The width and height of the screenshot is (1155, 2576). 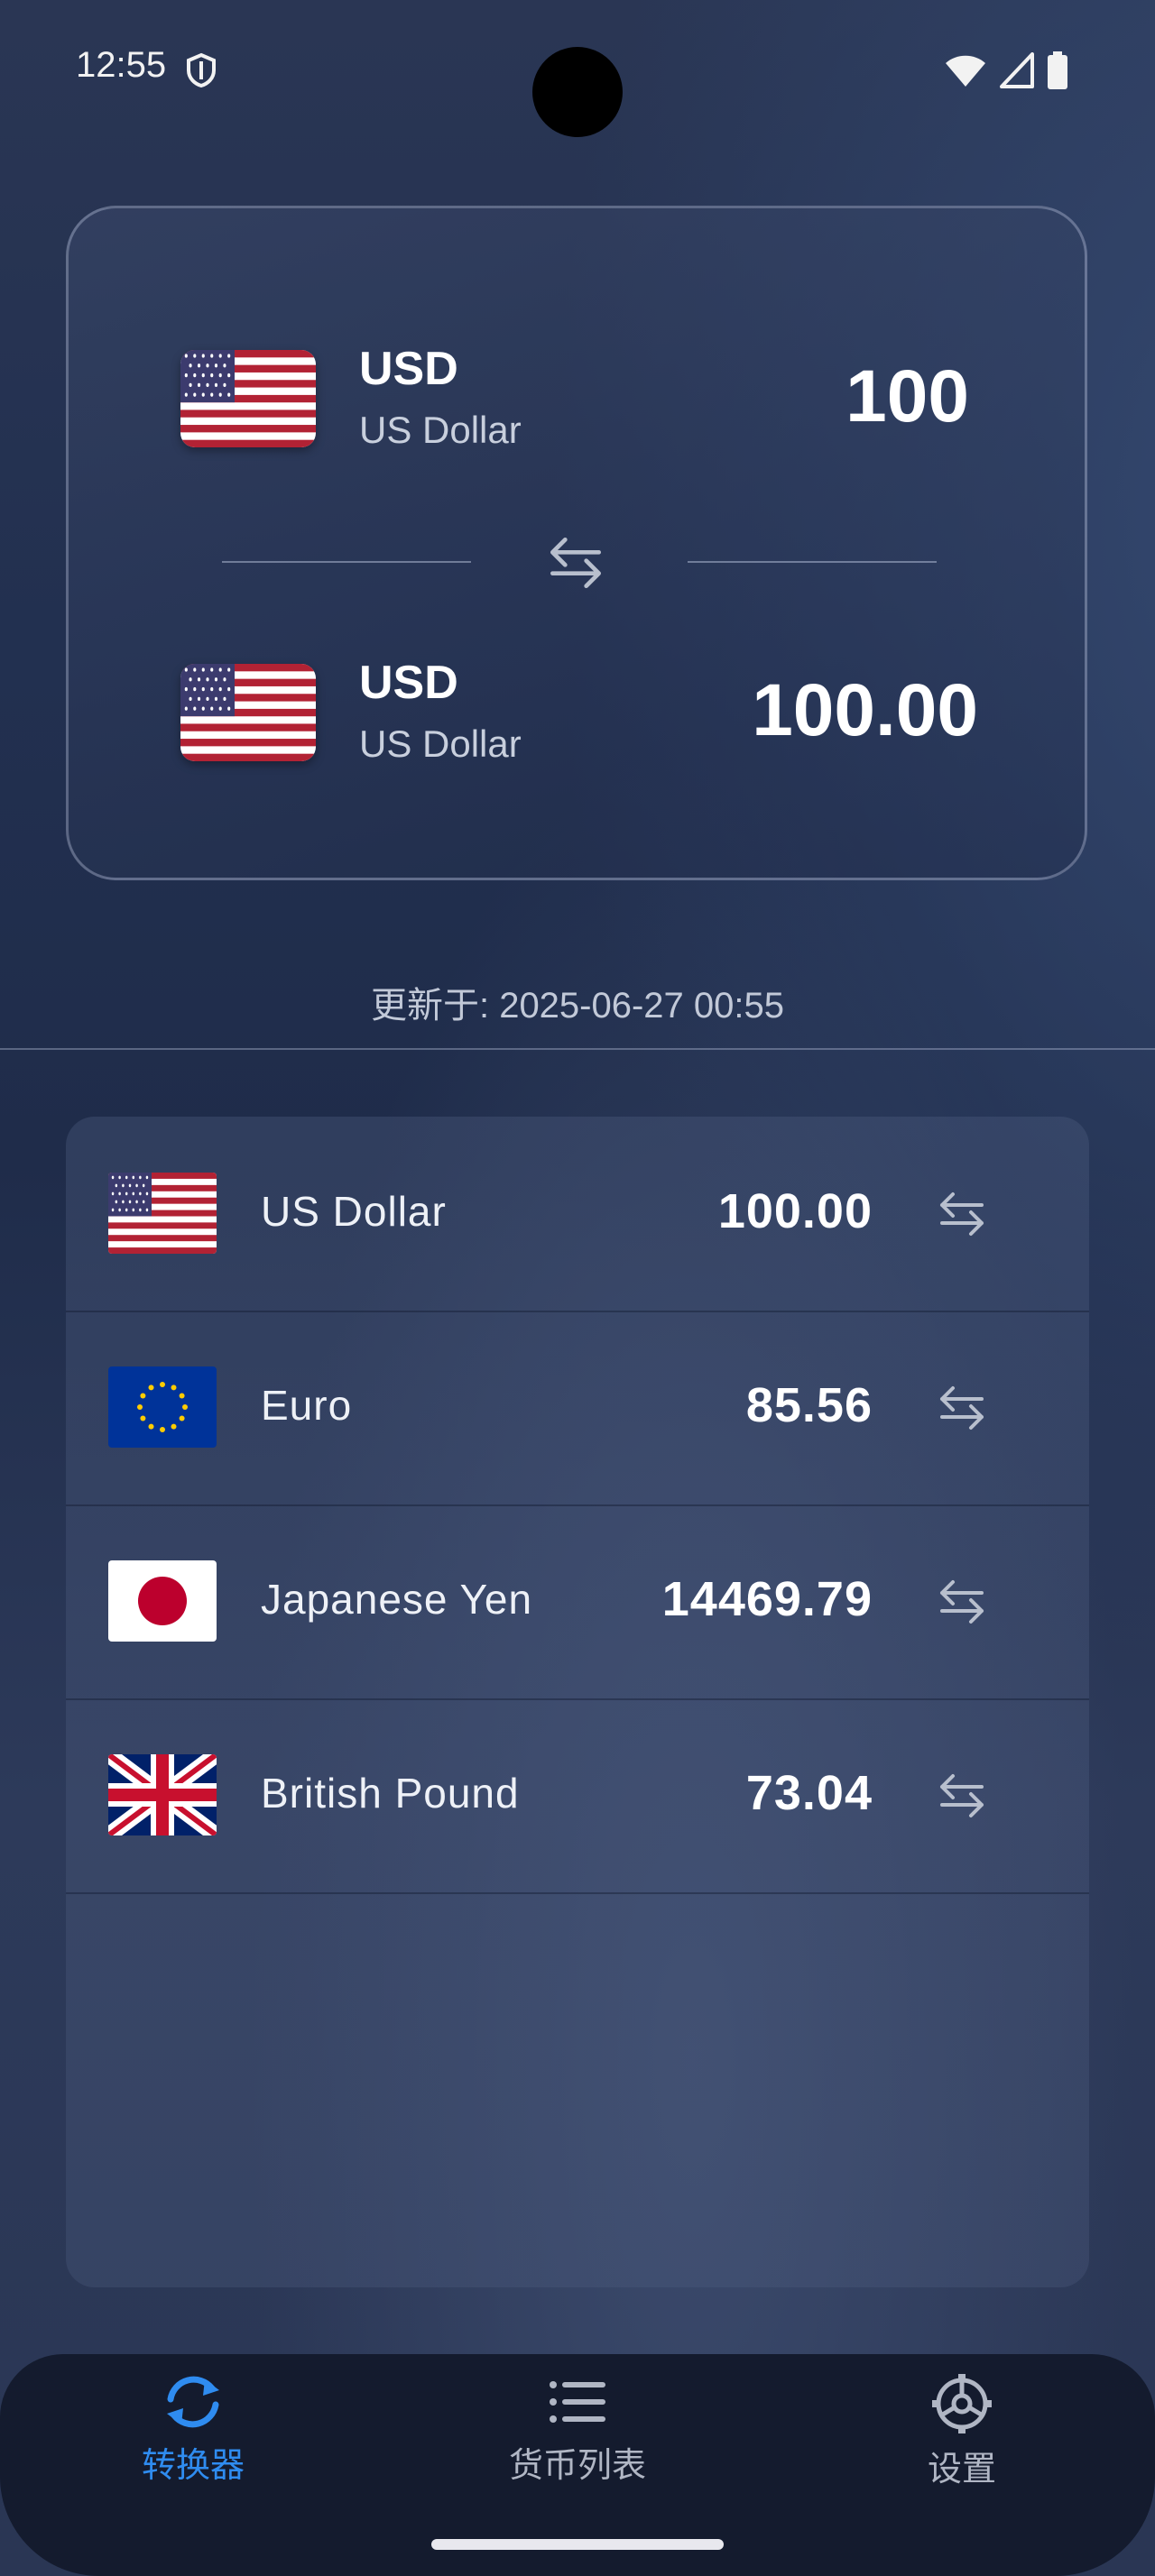 I want to click on nav-settings: 设置, so click(x=962, y=2444).